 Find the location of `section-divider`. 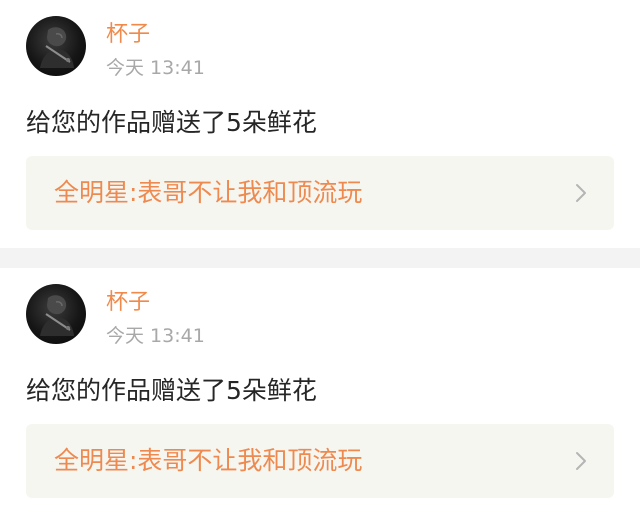

section-divider is located at coordinates (320, 258).